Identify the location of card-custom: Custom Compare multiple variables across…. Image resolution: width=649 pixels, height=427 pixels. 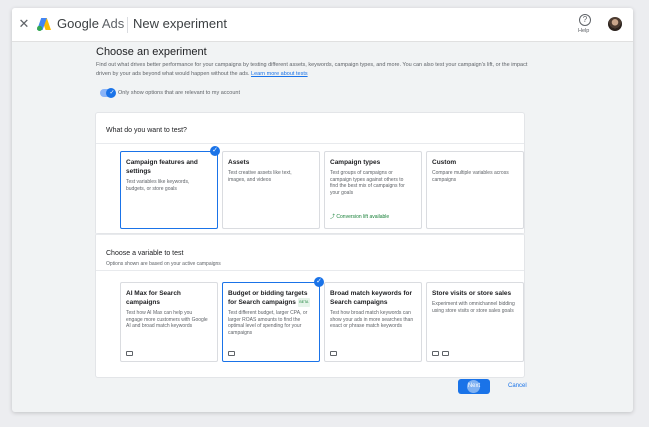
(475, 190).